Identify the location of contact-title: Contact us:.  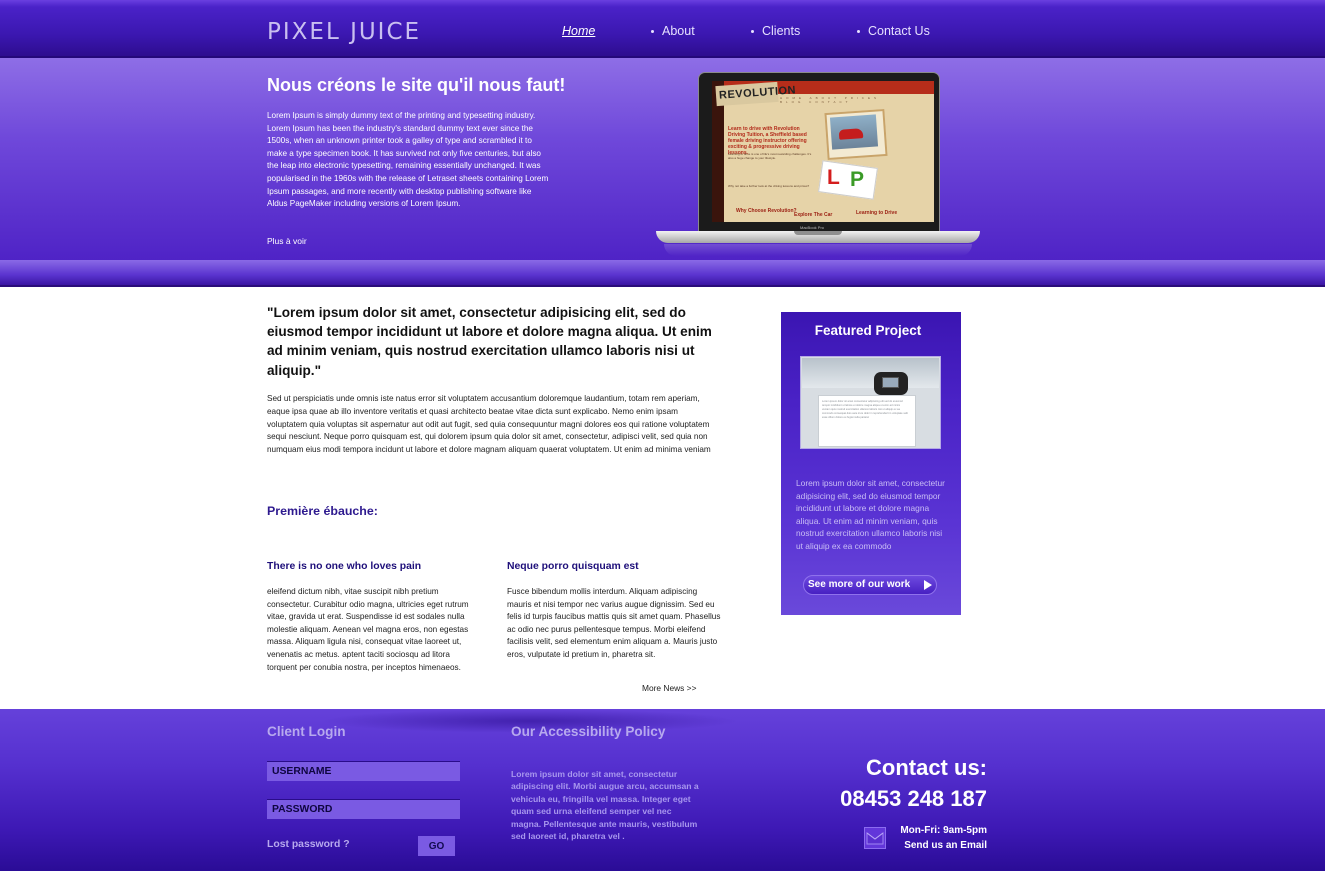
(926, 767).